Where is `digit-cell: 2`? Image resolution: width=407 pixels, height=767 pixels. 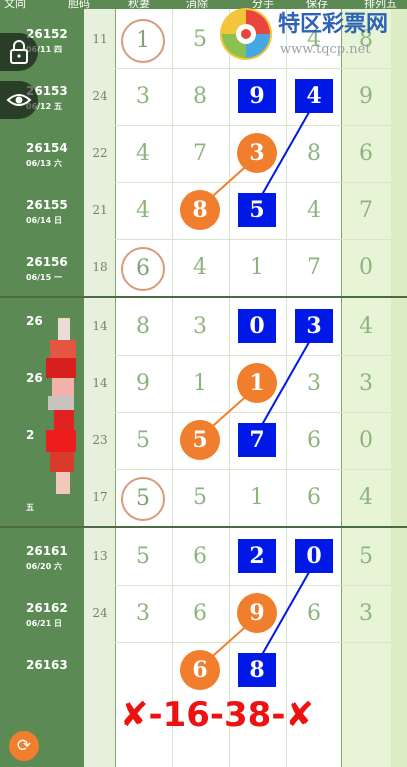
digit-cell: 2 is located at coordinates (257, 557).